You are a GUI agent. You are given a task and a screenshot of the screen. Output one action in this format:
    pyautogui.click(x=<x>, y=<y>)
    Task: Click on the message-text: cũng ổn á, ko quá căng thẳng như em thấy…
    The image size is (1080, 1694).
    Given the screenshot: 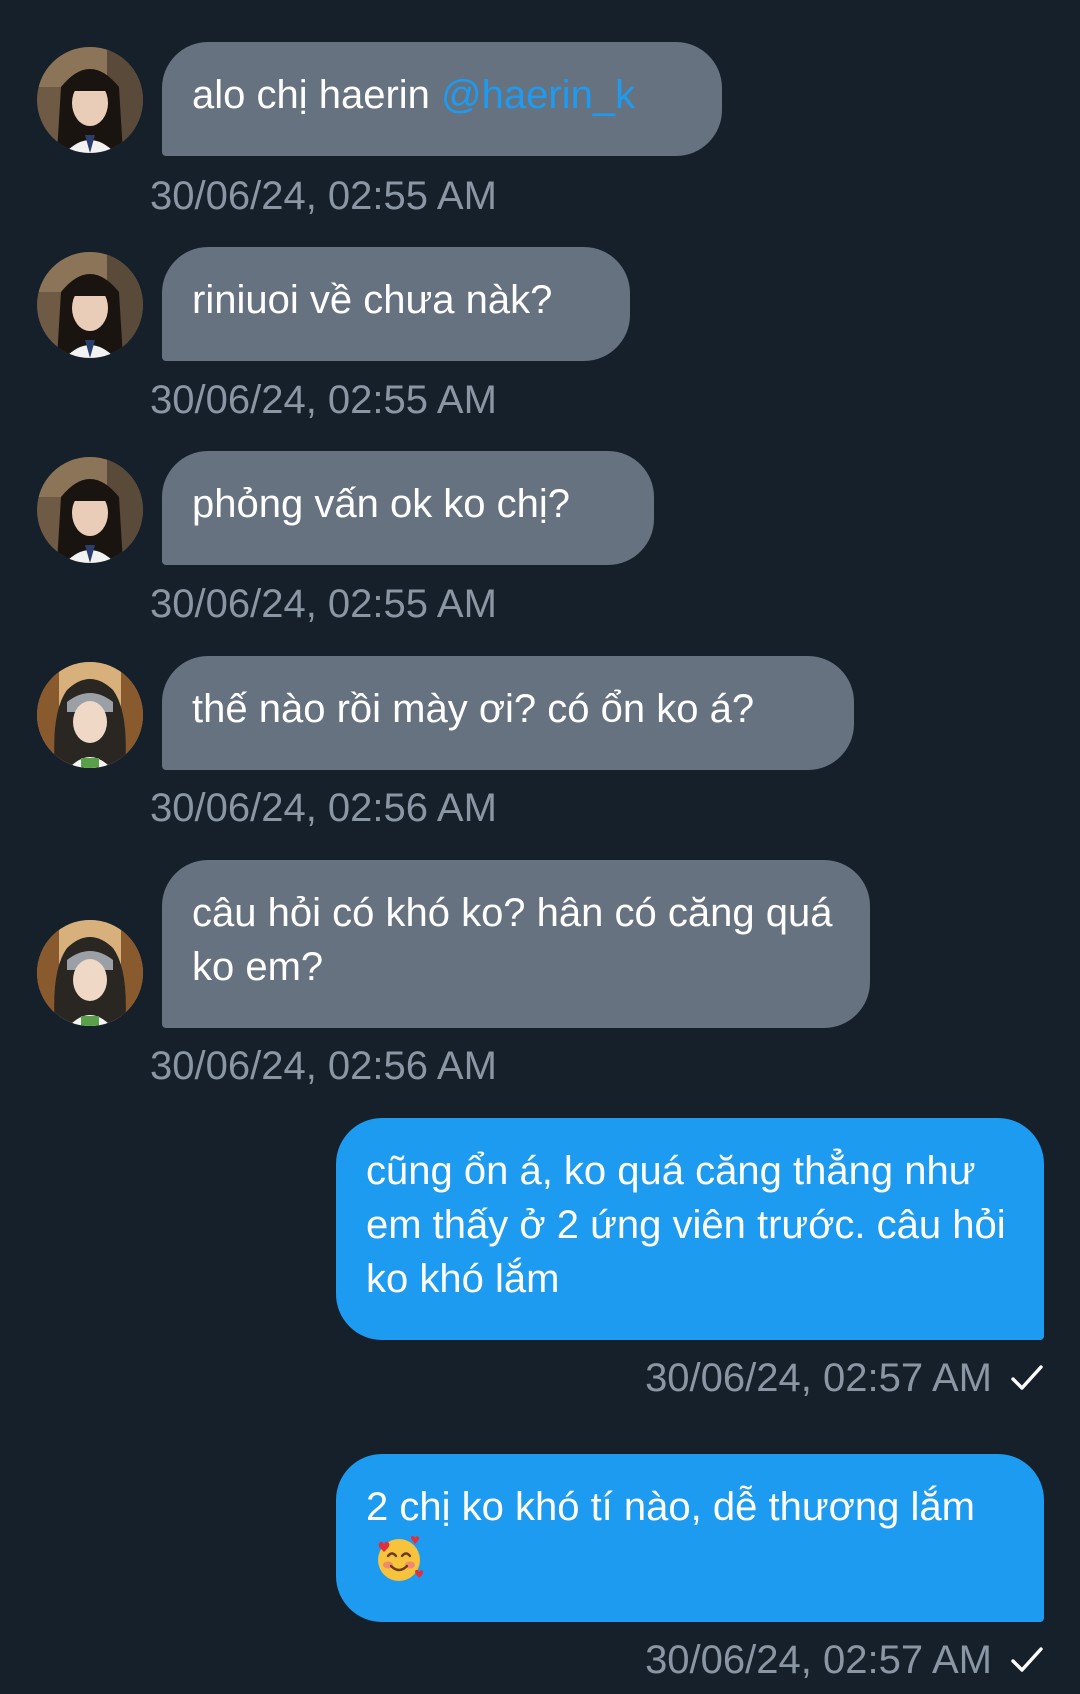 What is the action you would take?
    pyautogui.click(x=686, y=1225)
    